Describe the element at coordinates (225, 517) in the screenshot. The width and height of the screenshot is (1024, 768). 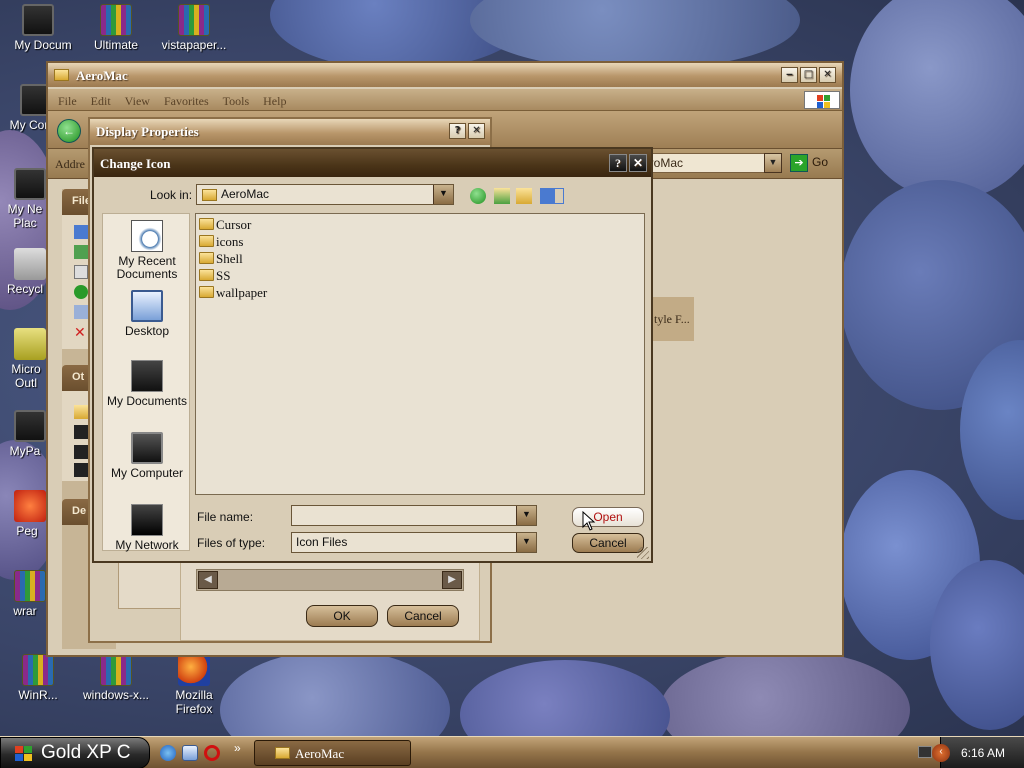
I see `file-name-label: File name:` at that location.